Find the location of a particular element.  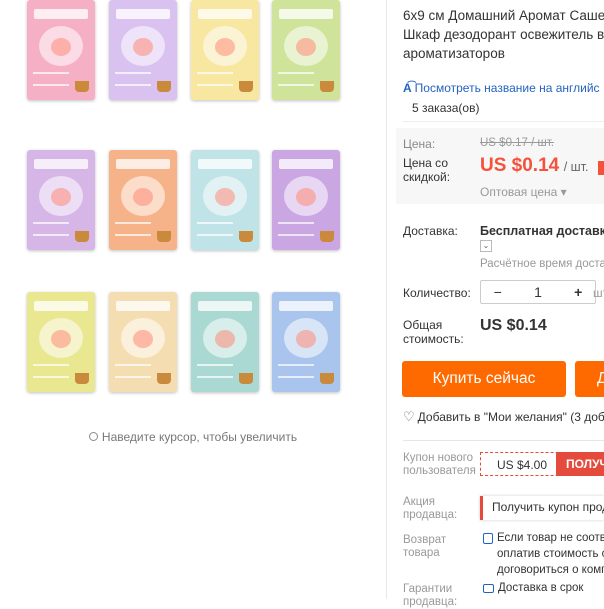

view-english-title-link: A͡ Посмотреть название на английс is located at coordinates (501, 88).